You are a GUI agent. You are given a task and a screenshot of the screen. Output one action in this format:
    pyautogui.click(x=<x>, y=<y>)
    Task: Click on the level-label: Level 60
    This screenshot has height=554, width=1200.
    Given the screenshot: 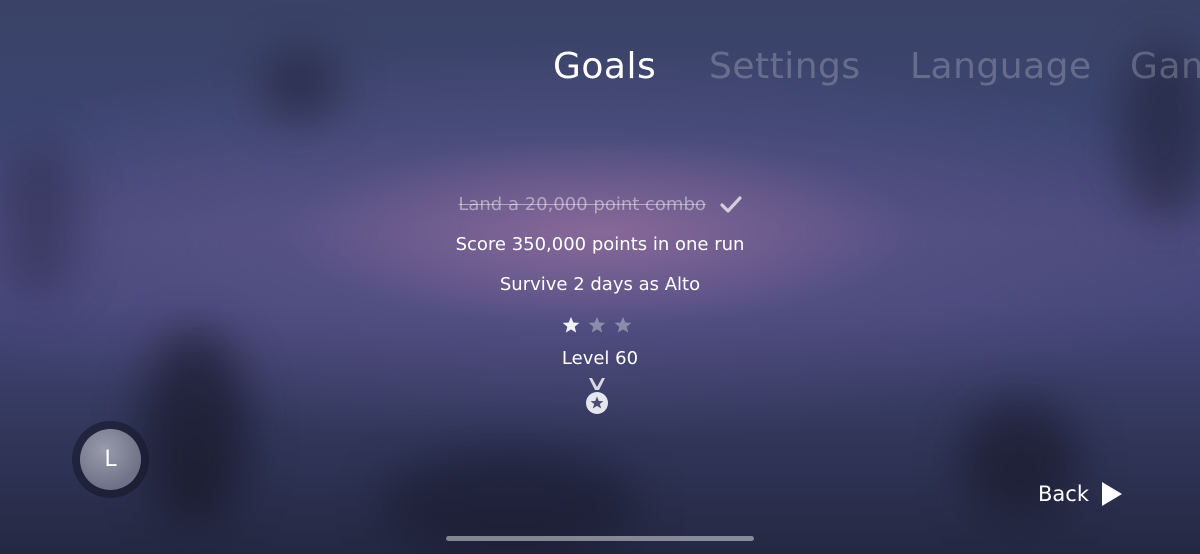 What is the action you would take?
    pyautogui.click(x=600, y=358)
    